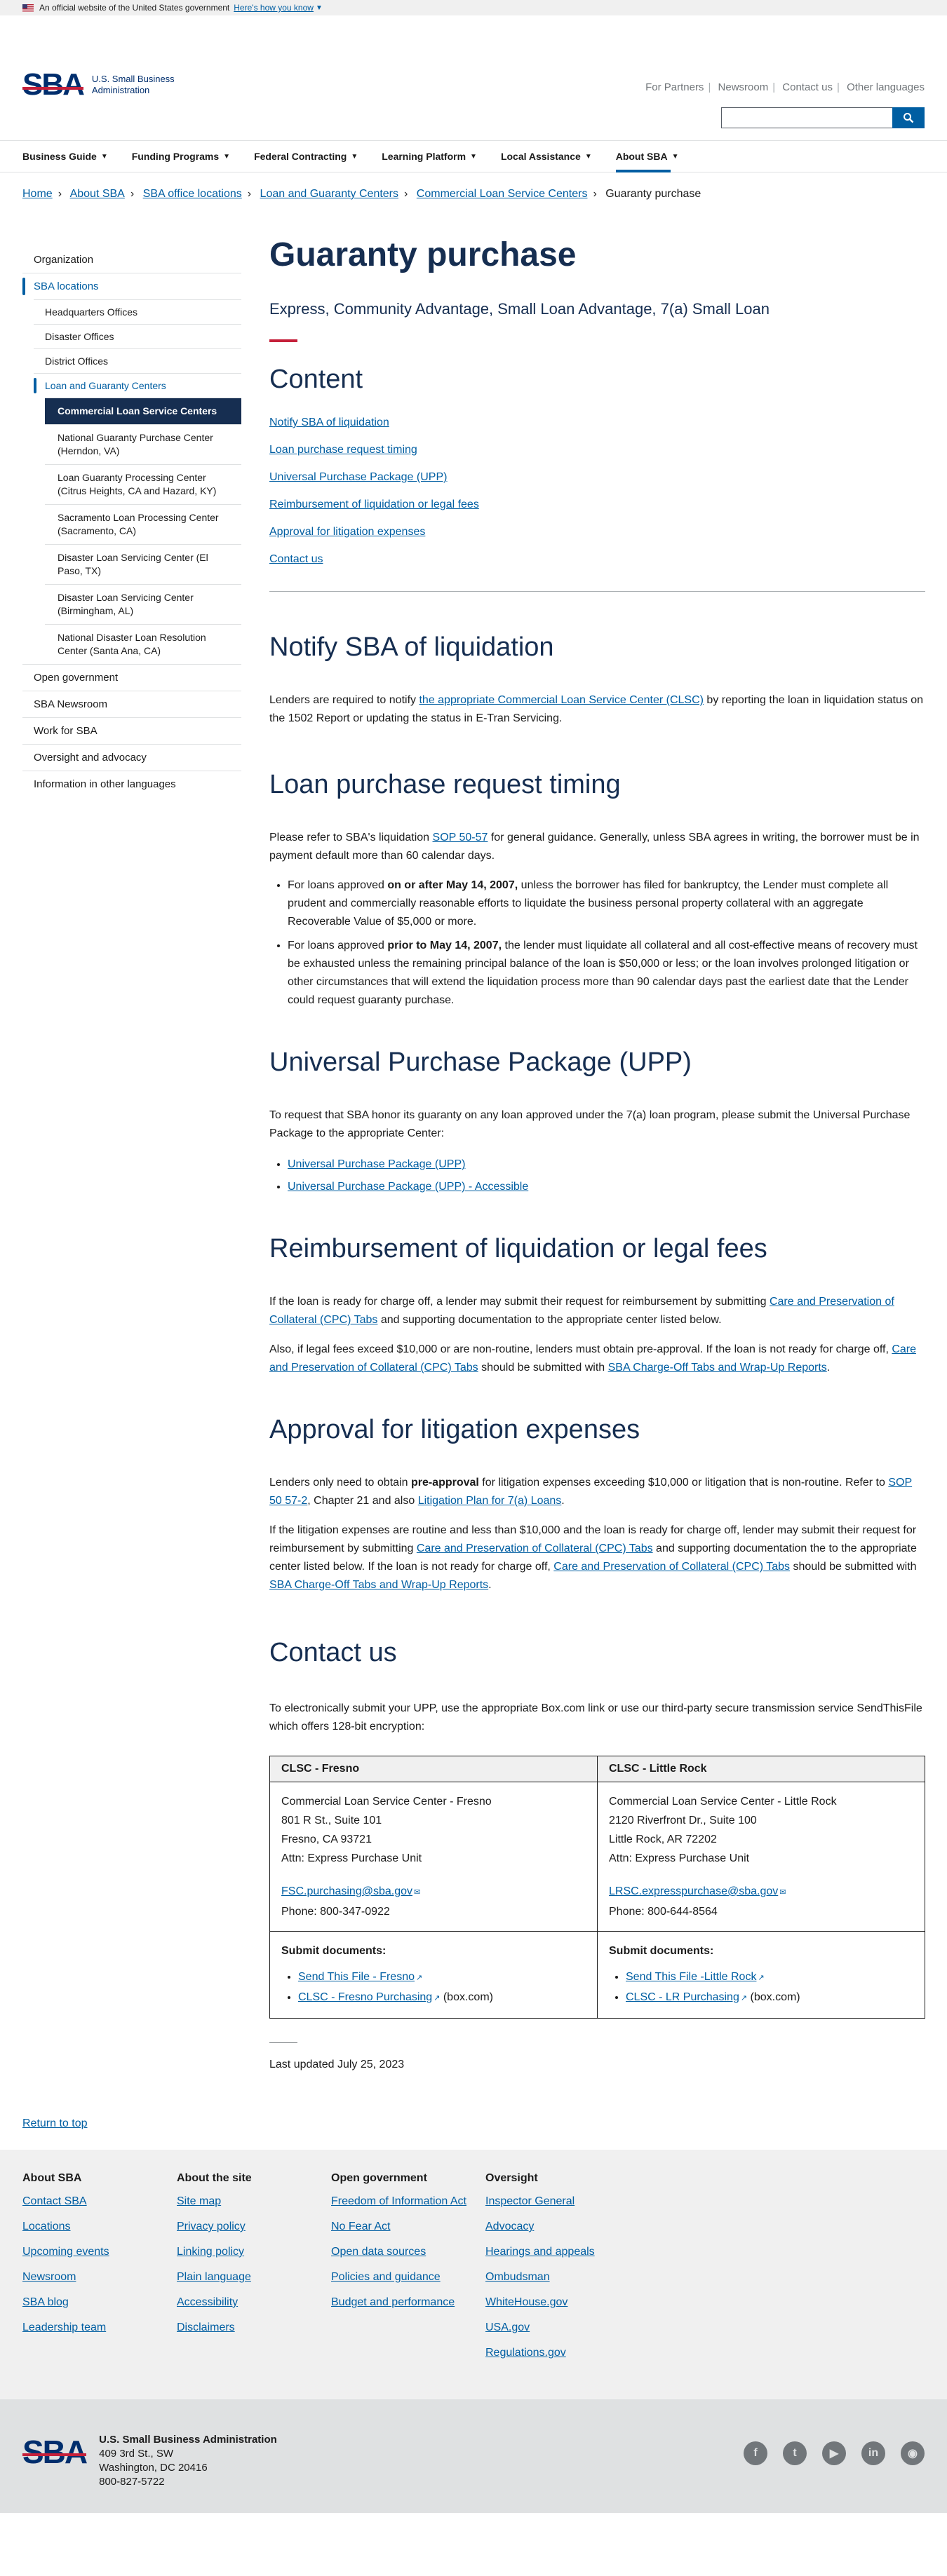 The width and height of the screenshot is (947, 2576). What do you see at coordinates (254, 2328) in the screenshot?
I see `footer-link: Disclaimers` at bounding box center [254, 2328].